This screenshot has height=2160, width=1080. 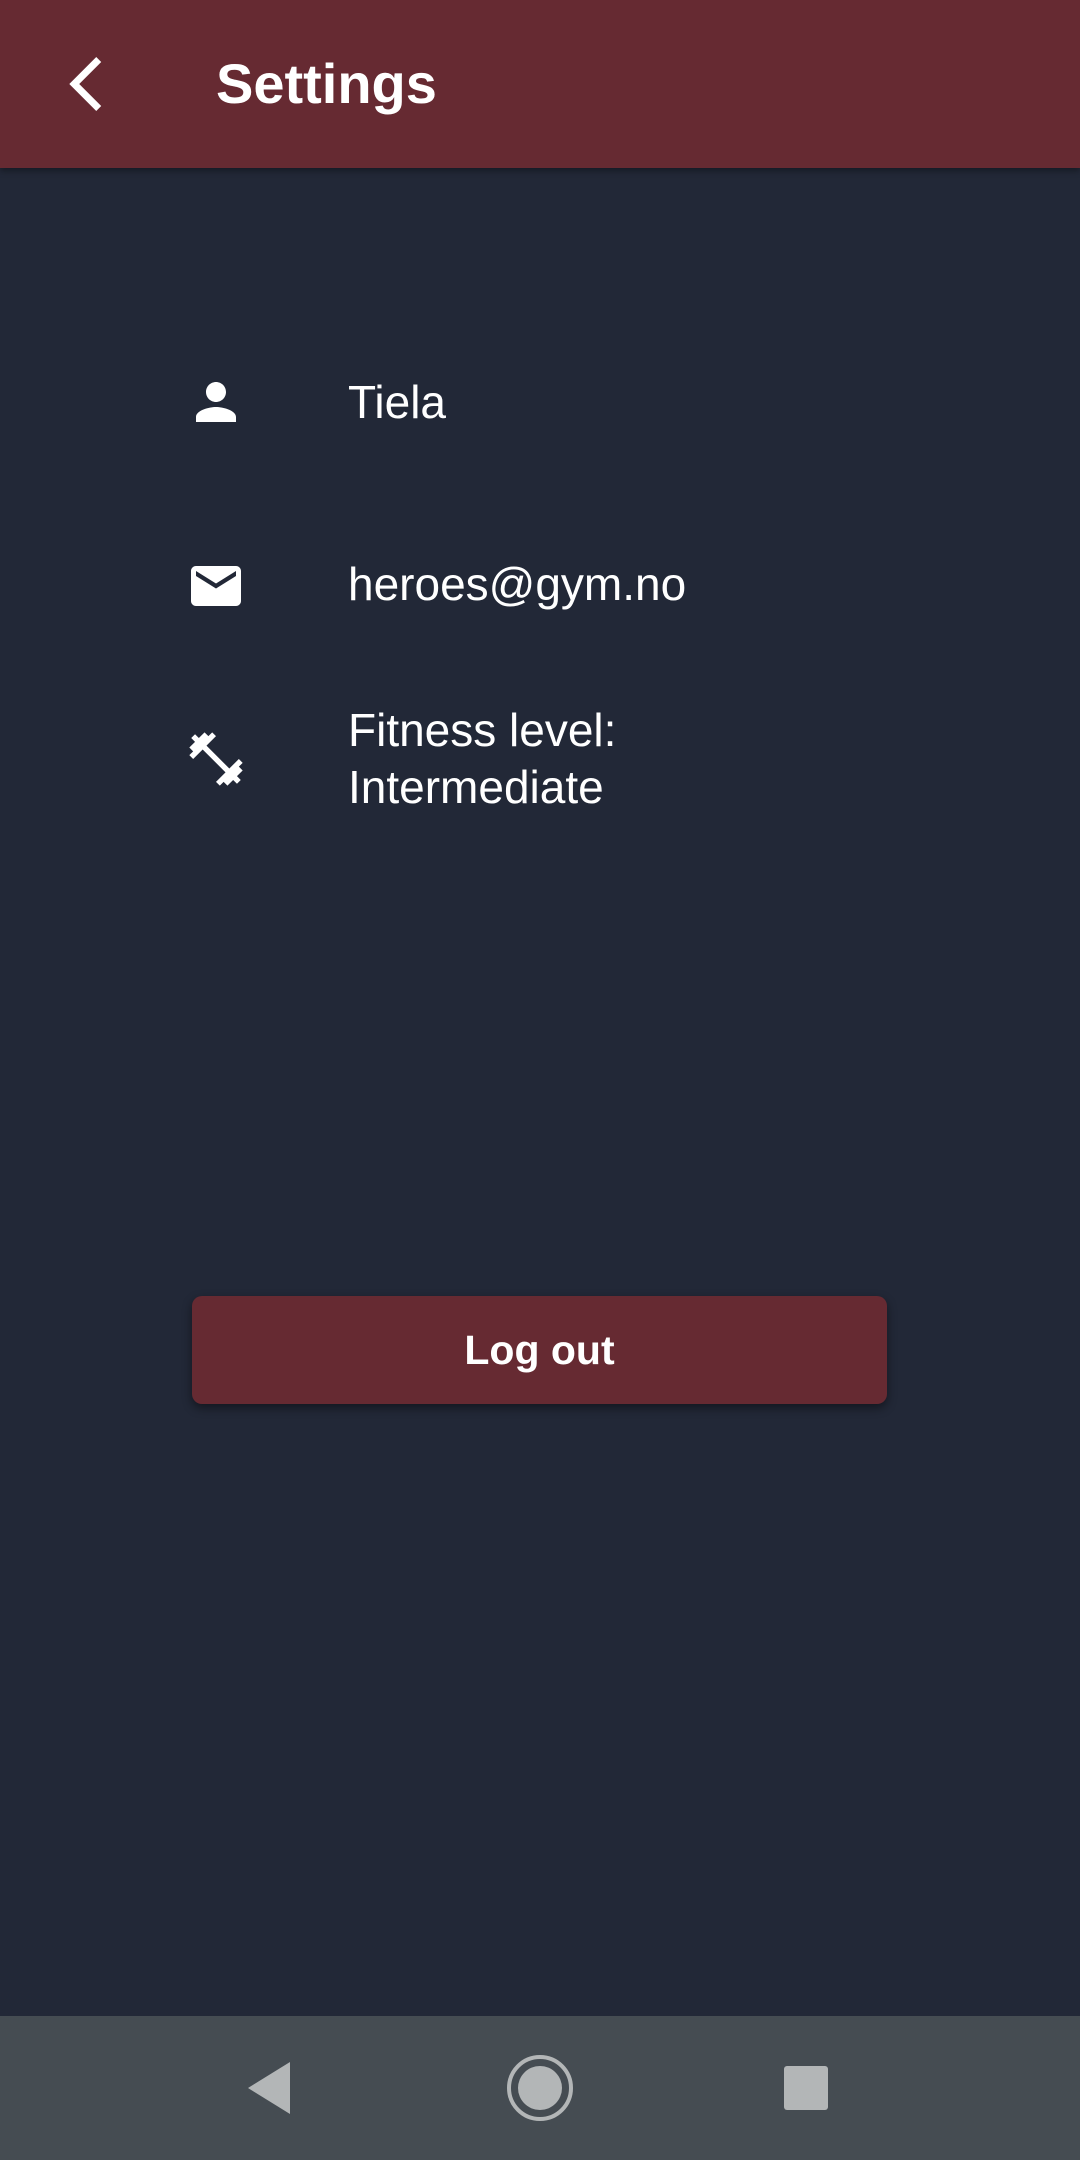 I want to click on fitness-level-value: Intermediate, so click(x=476, y=787).